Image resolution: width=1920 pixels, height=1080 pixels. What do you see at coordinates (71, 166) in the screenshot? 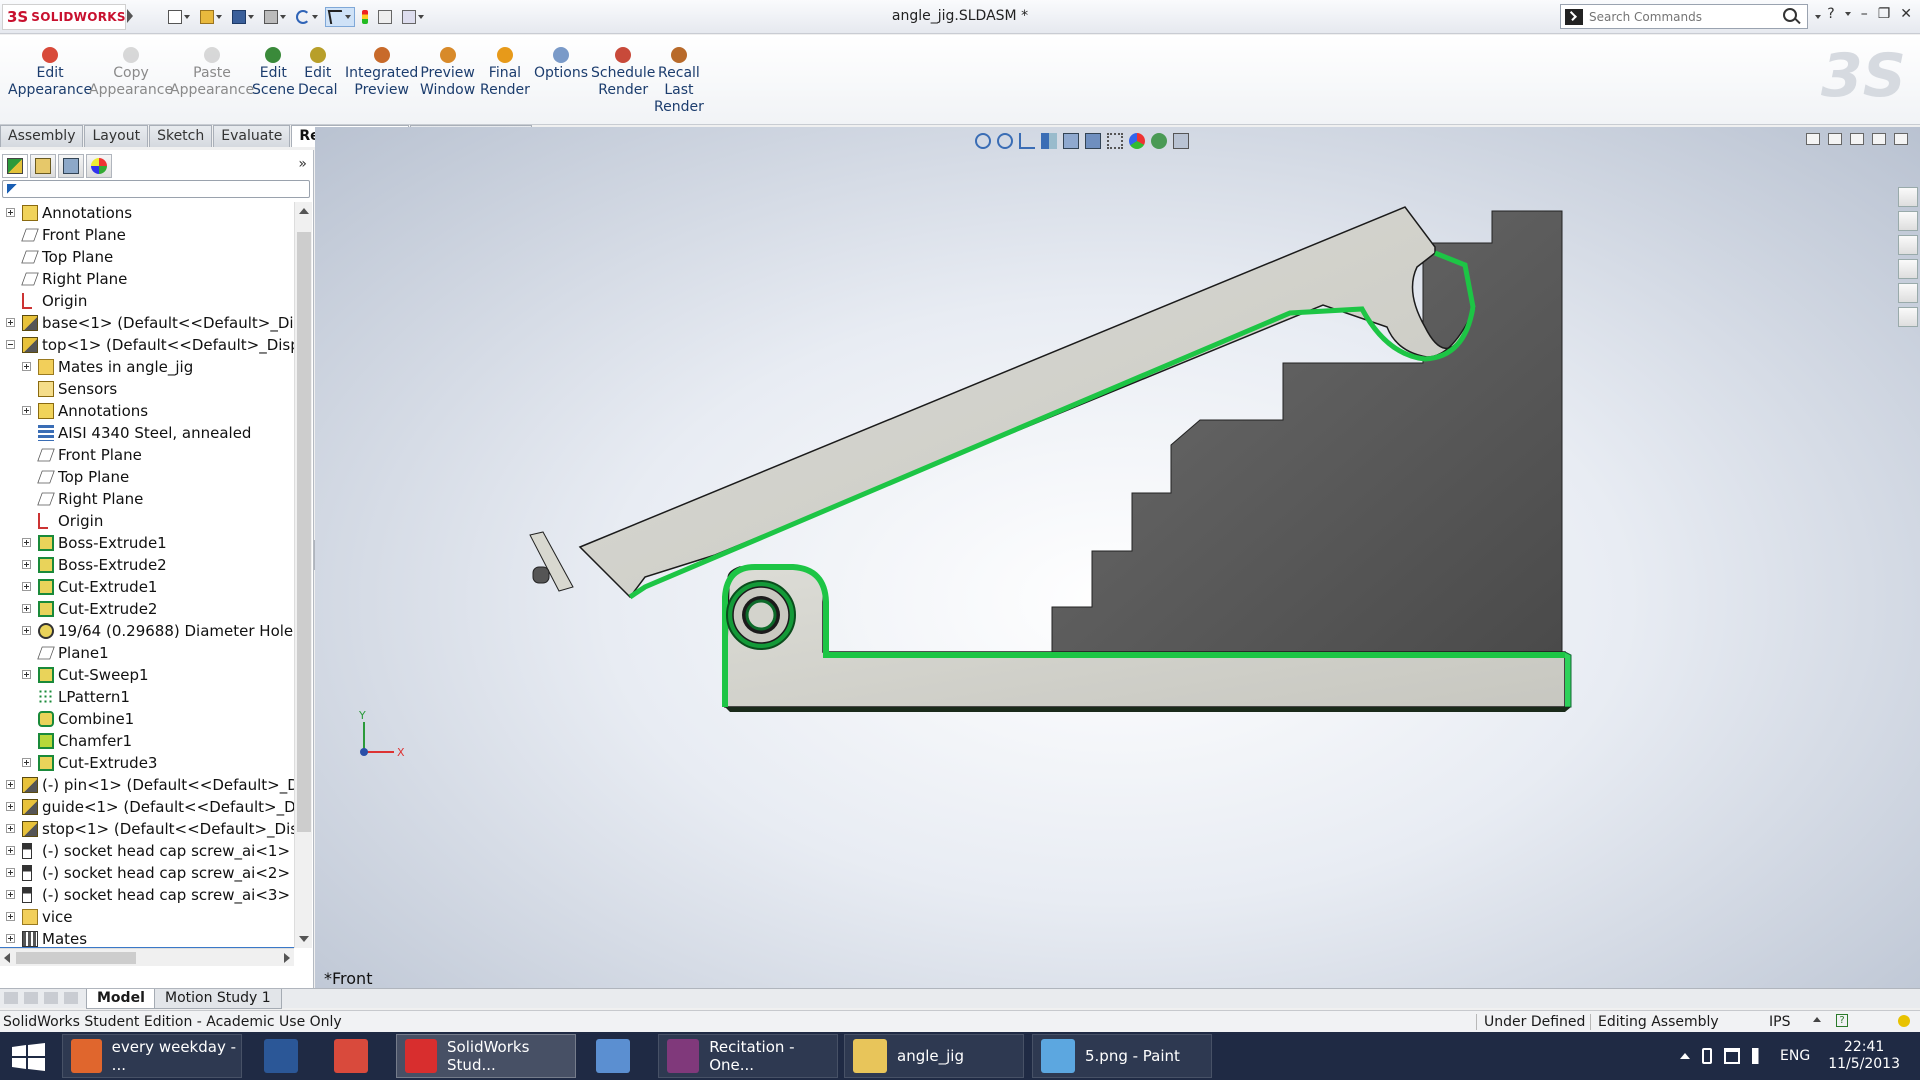
I see `configuration-manager-tab` at bounding box center [71, 166].